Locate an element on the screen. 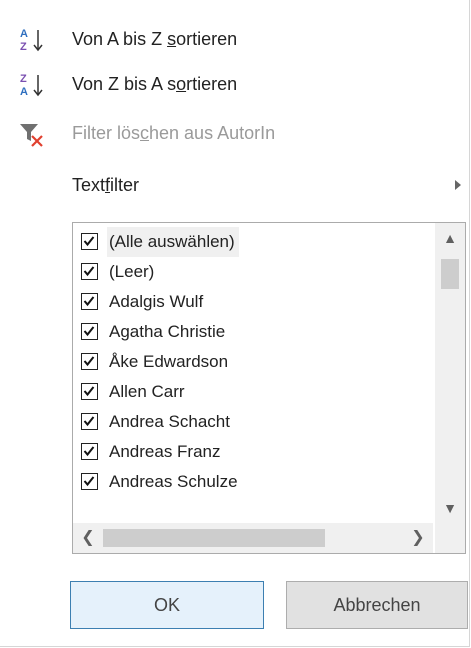 The width and height of the screenshot is (471, 648). scroll-left-icon: ❮ is located at coordinates (88, 538).